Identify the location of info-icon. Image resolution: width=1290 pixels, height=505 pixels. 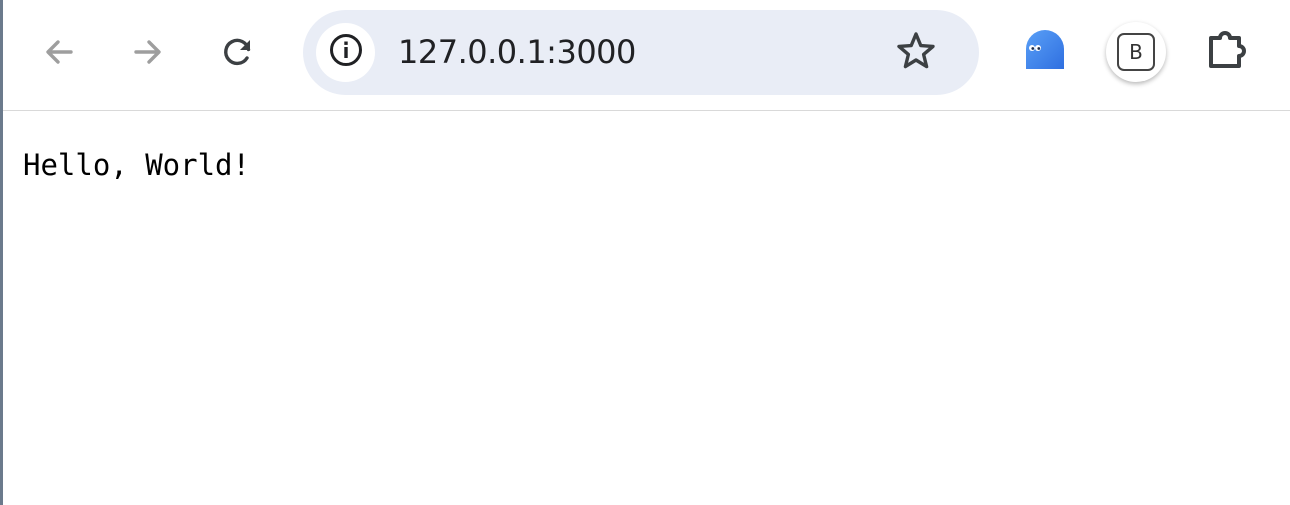
(346, 52).